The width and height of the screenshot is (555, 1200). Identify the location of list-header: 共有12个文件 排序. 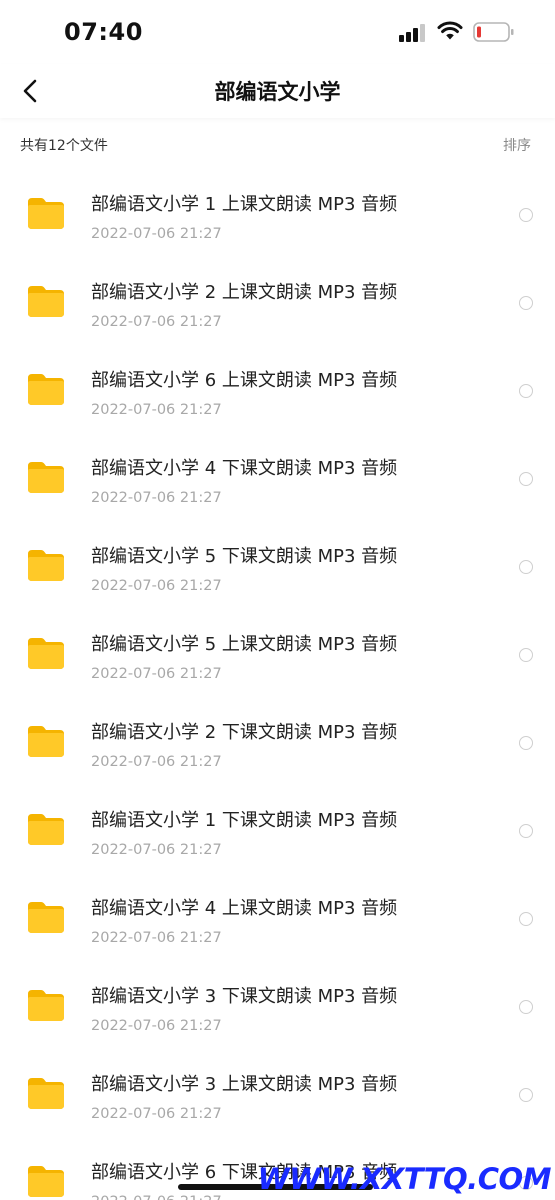
(277, 144).